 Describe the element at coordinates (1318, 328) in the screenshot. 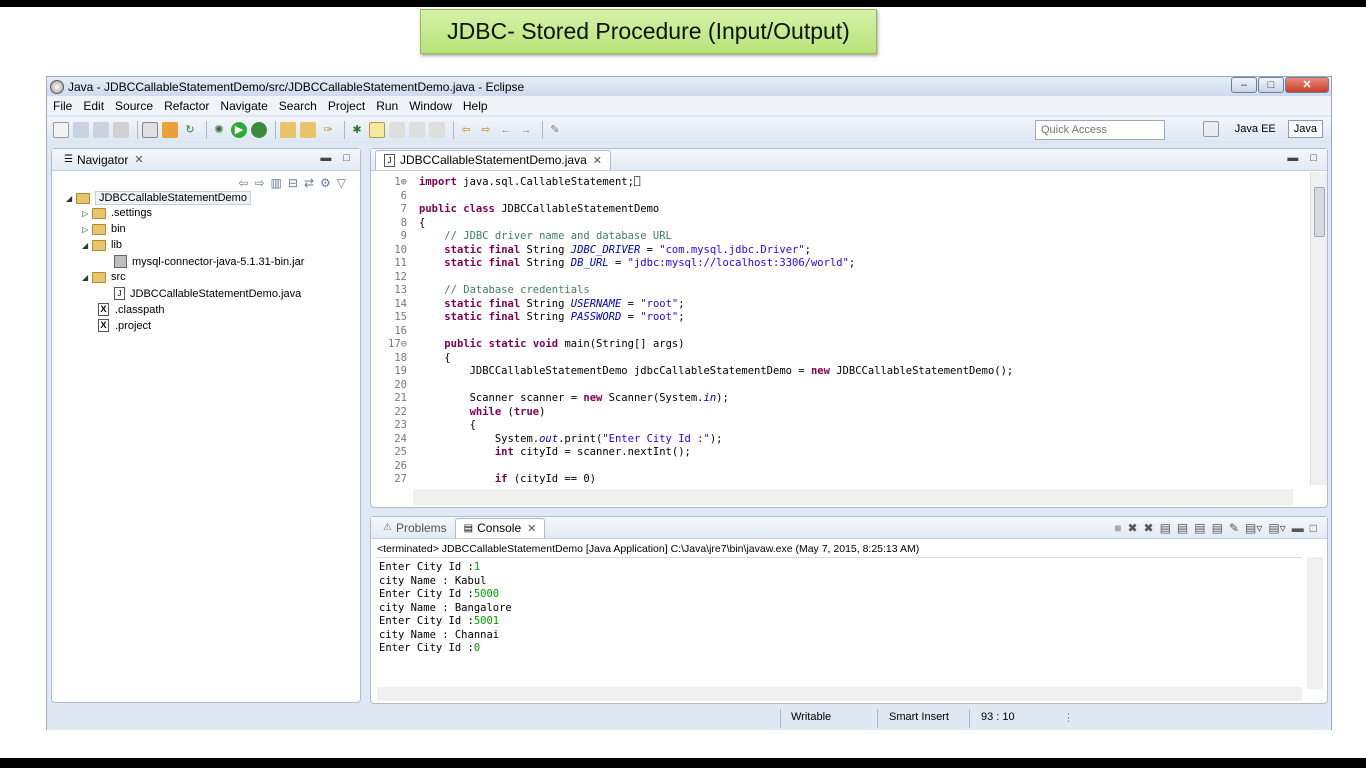

I see `editor-vertical-scrollbar` at that location.